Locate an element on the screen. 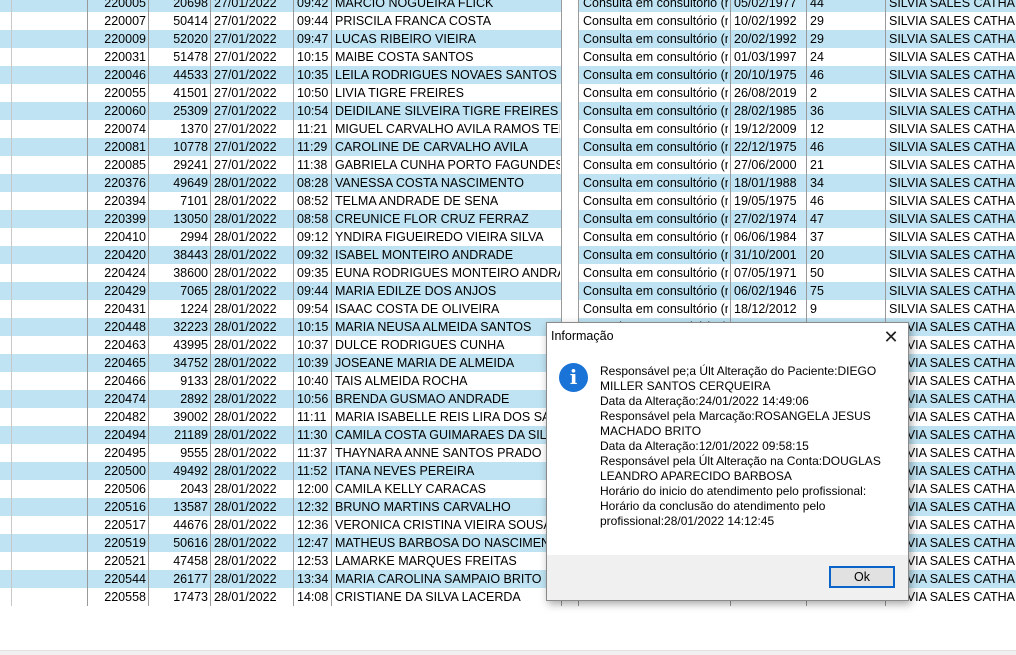 The height and width of the screenshot is (655, 1016). cell-code: 44533 is located at coordinates (190, 75).